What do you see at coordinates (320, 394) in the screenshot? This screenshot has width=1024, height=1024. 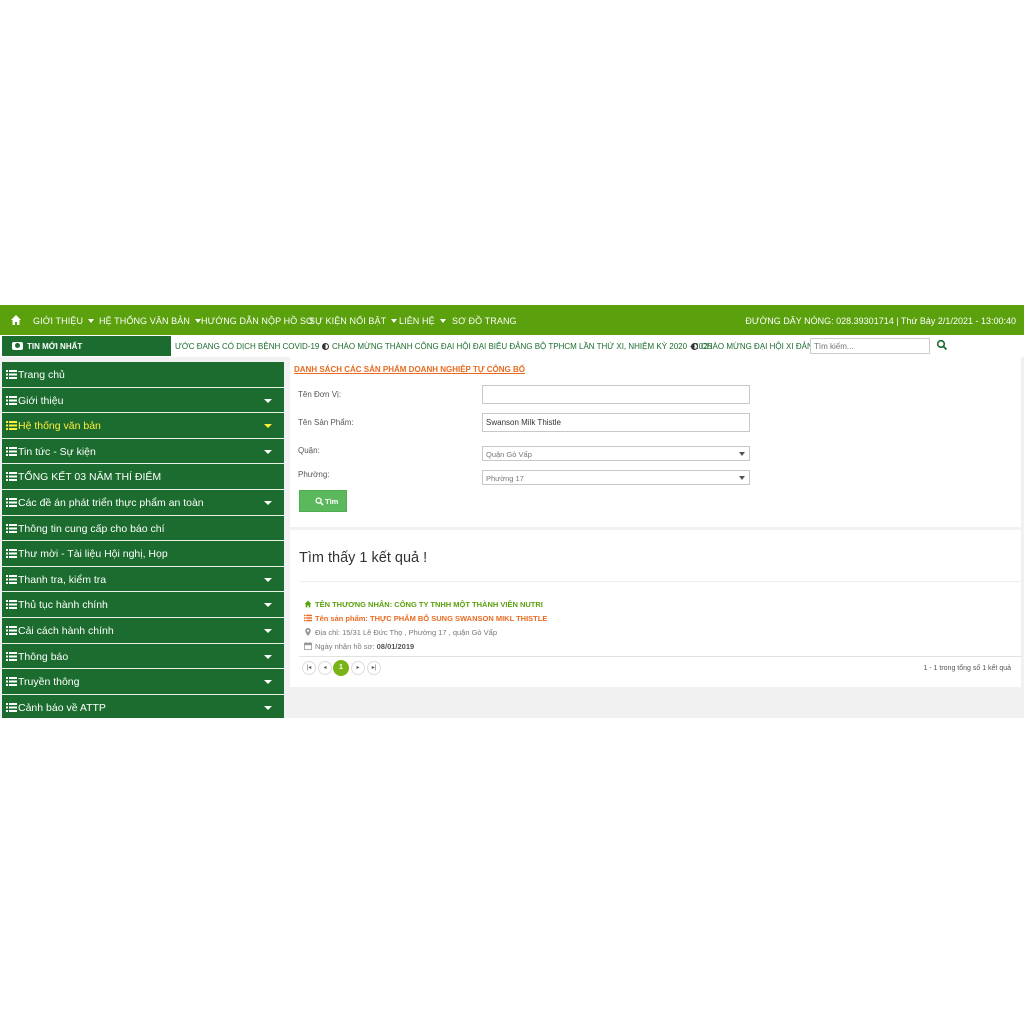 I see `don-vi-label: Tên Đơn Vị:` at bounding box center [320, 394].